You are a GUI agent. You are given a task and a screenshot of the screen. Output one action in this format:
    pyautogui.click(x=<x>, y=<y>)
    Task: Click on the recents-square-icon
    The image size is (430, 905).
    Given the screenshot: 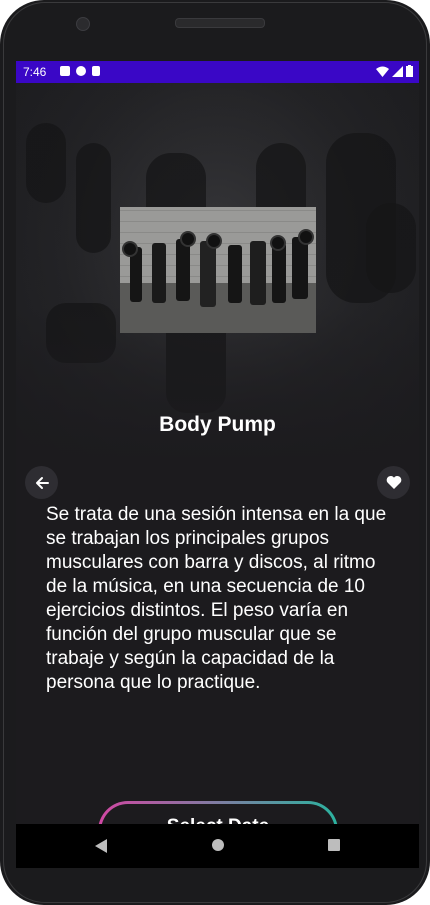 What is the action you would take?
    pyautogui.click(x=334, y=845)
    